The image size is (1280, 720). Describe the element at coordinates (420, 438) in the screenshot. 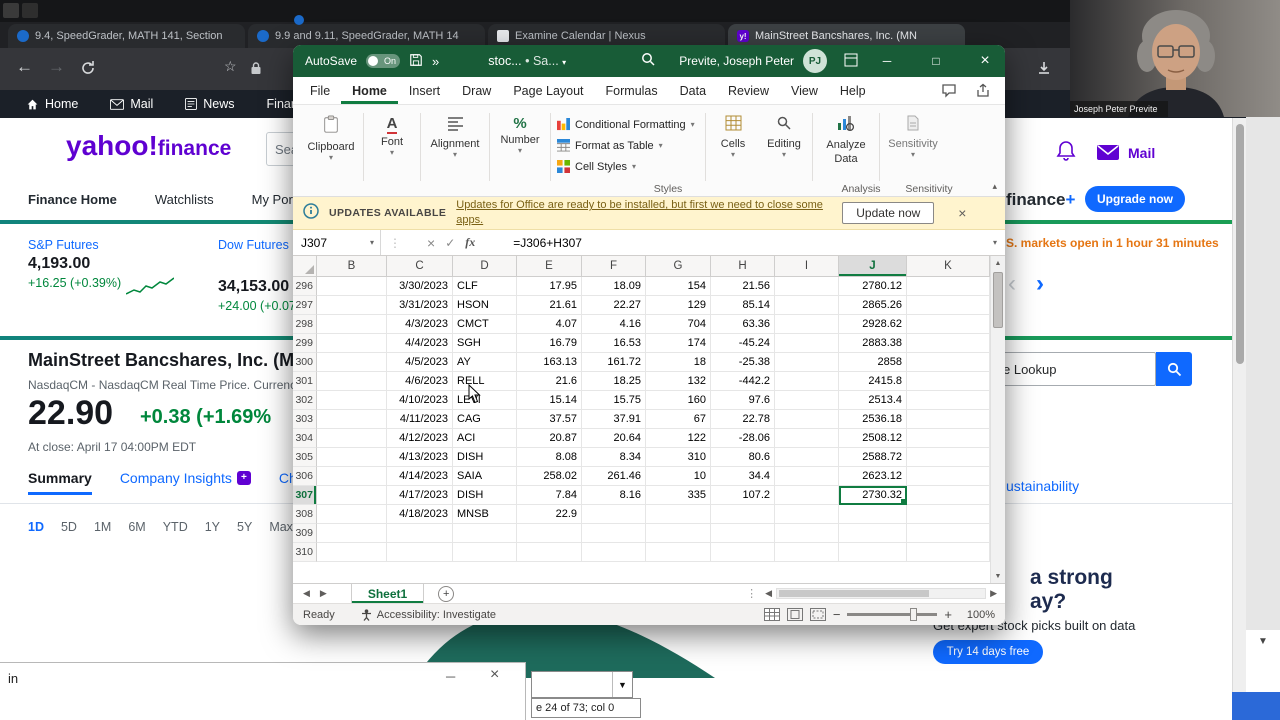

I see `cell-C304: 4/12/2023` at that location.